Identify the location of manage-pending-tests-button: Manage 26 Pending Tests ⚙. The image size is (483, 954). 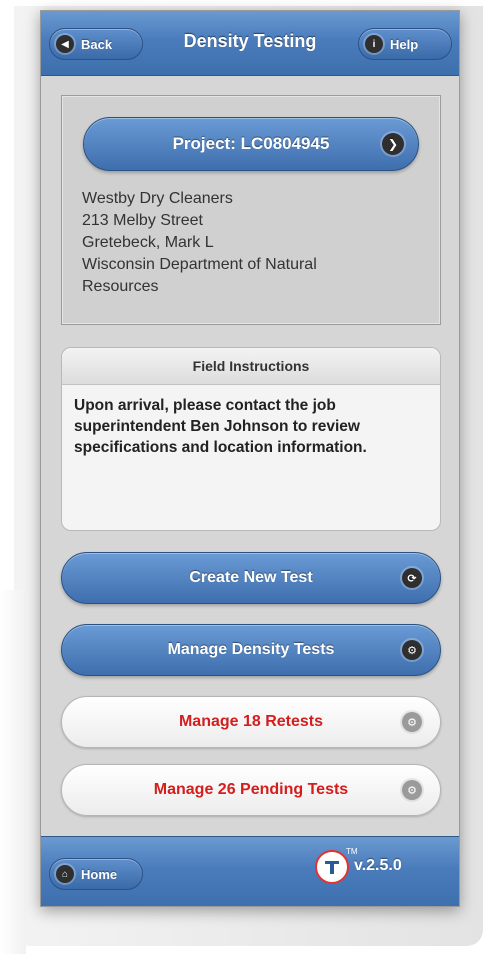
(251, 790).